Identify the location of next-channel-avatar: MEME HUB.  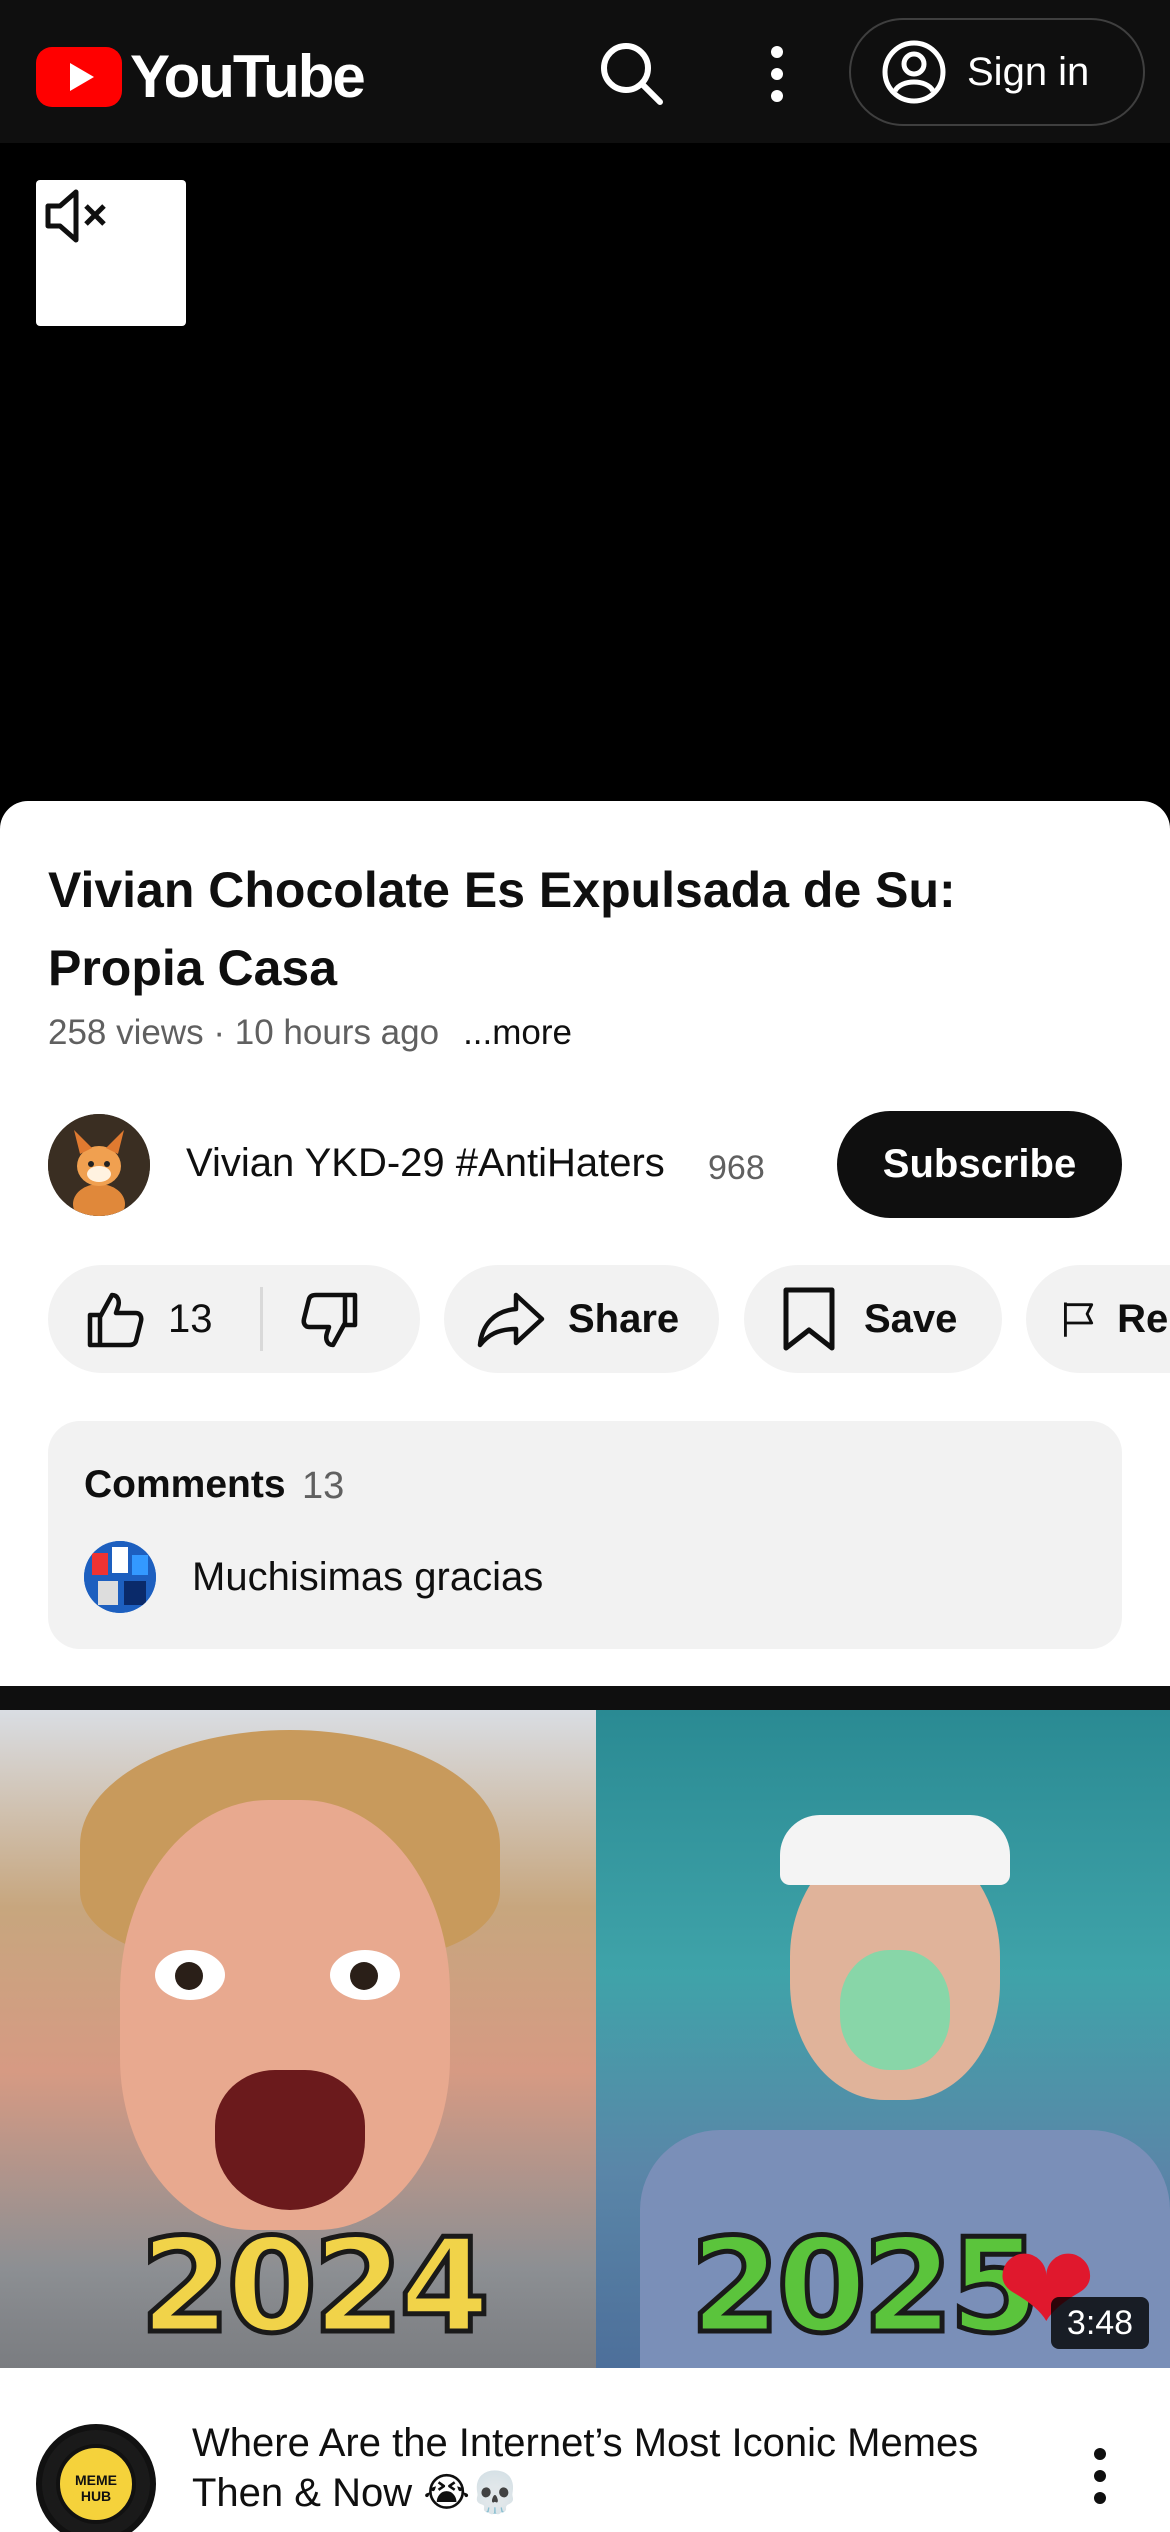
(96, 2478).